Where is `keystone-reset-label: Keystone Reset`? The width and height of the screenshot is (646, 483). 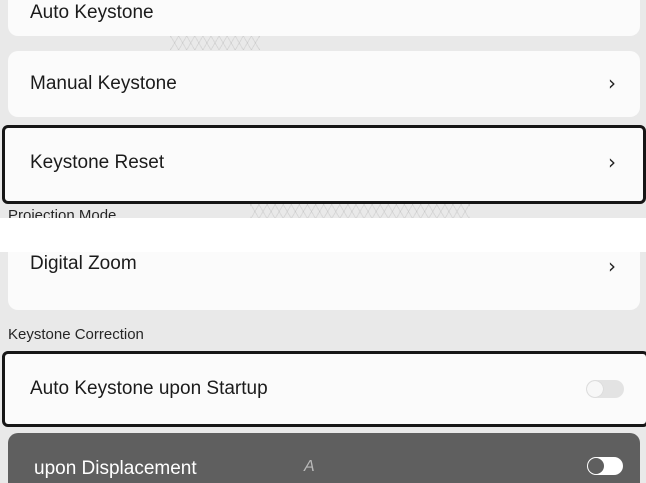 keystone-reset-label: Keystone Reset is located at coordinates (97, 162).